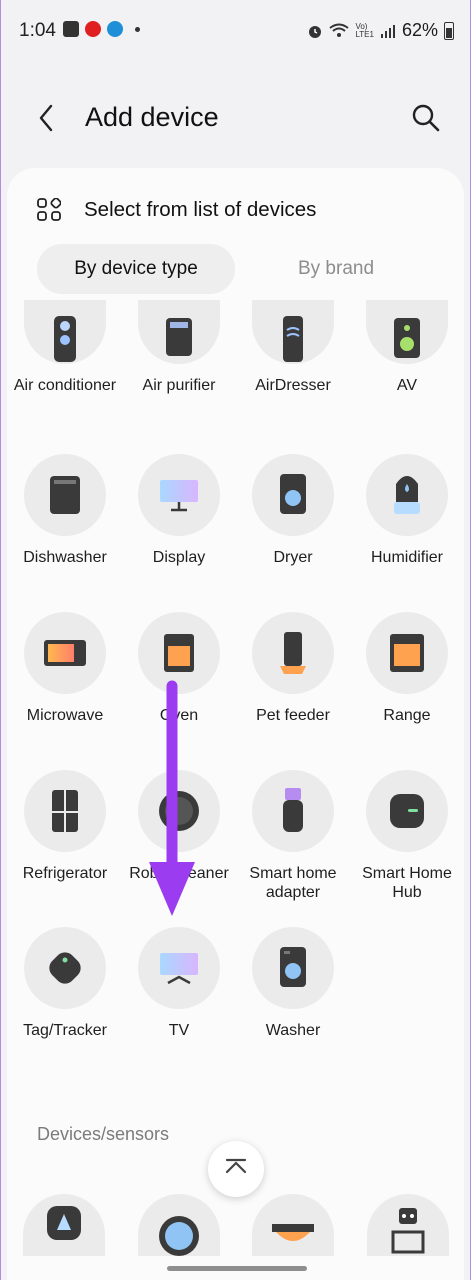 This screenshot has width=471, height=1280. What do you see at coordinates (37, 30) in the screenshot?
I see `status-time: 1:04` at bounding box center [37, 30].